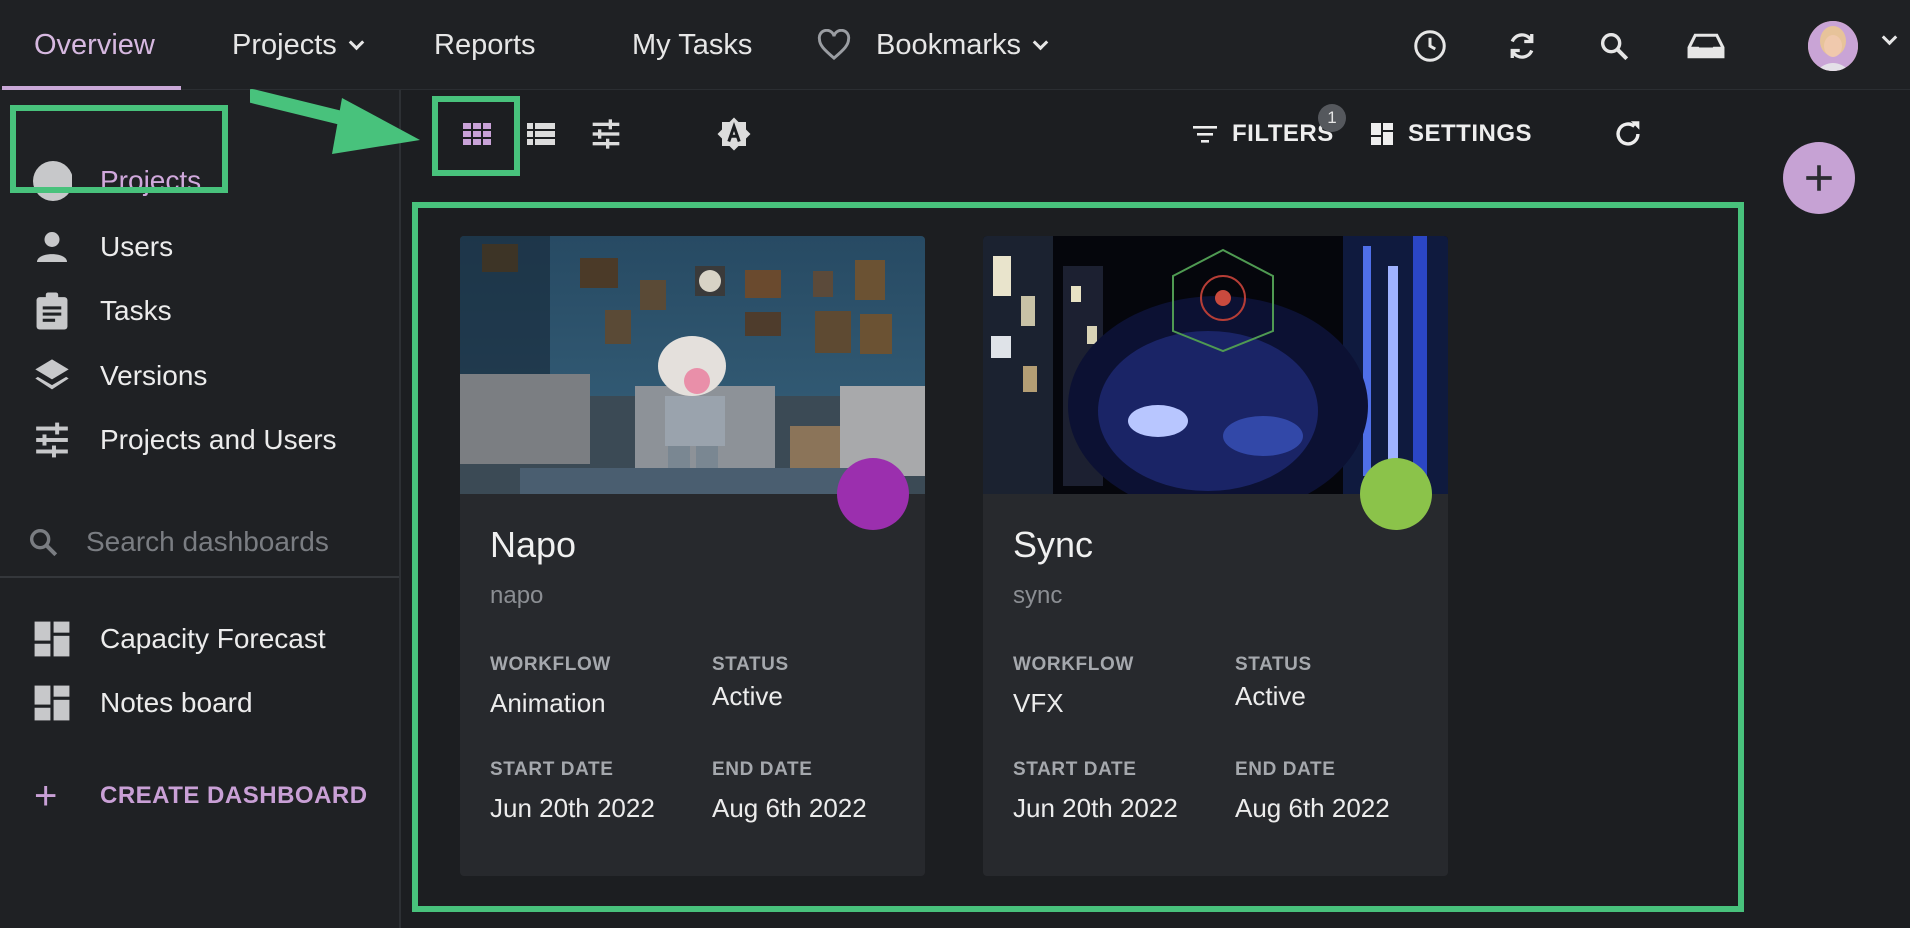 The height and width of the screenshot is (928, 1910). Describe the element at coordinates (1451, 134) in the screenshot. I see `settings-button: SETTINGS` at that location.